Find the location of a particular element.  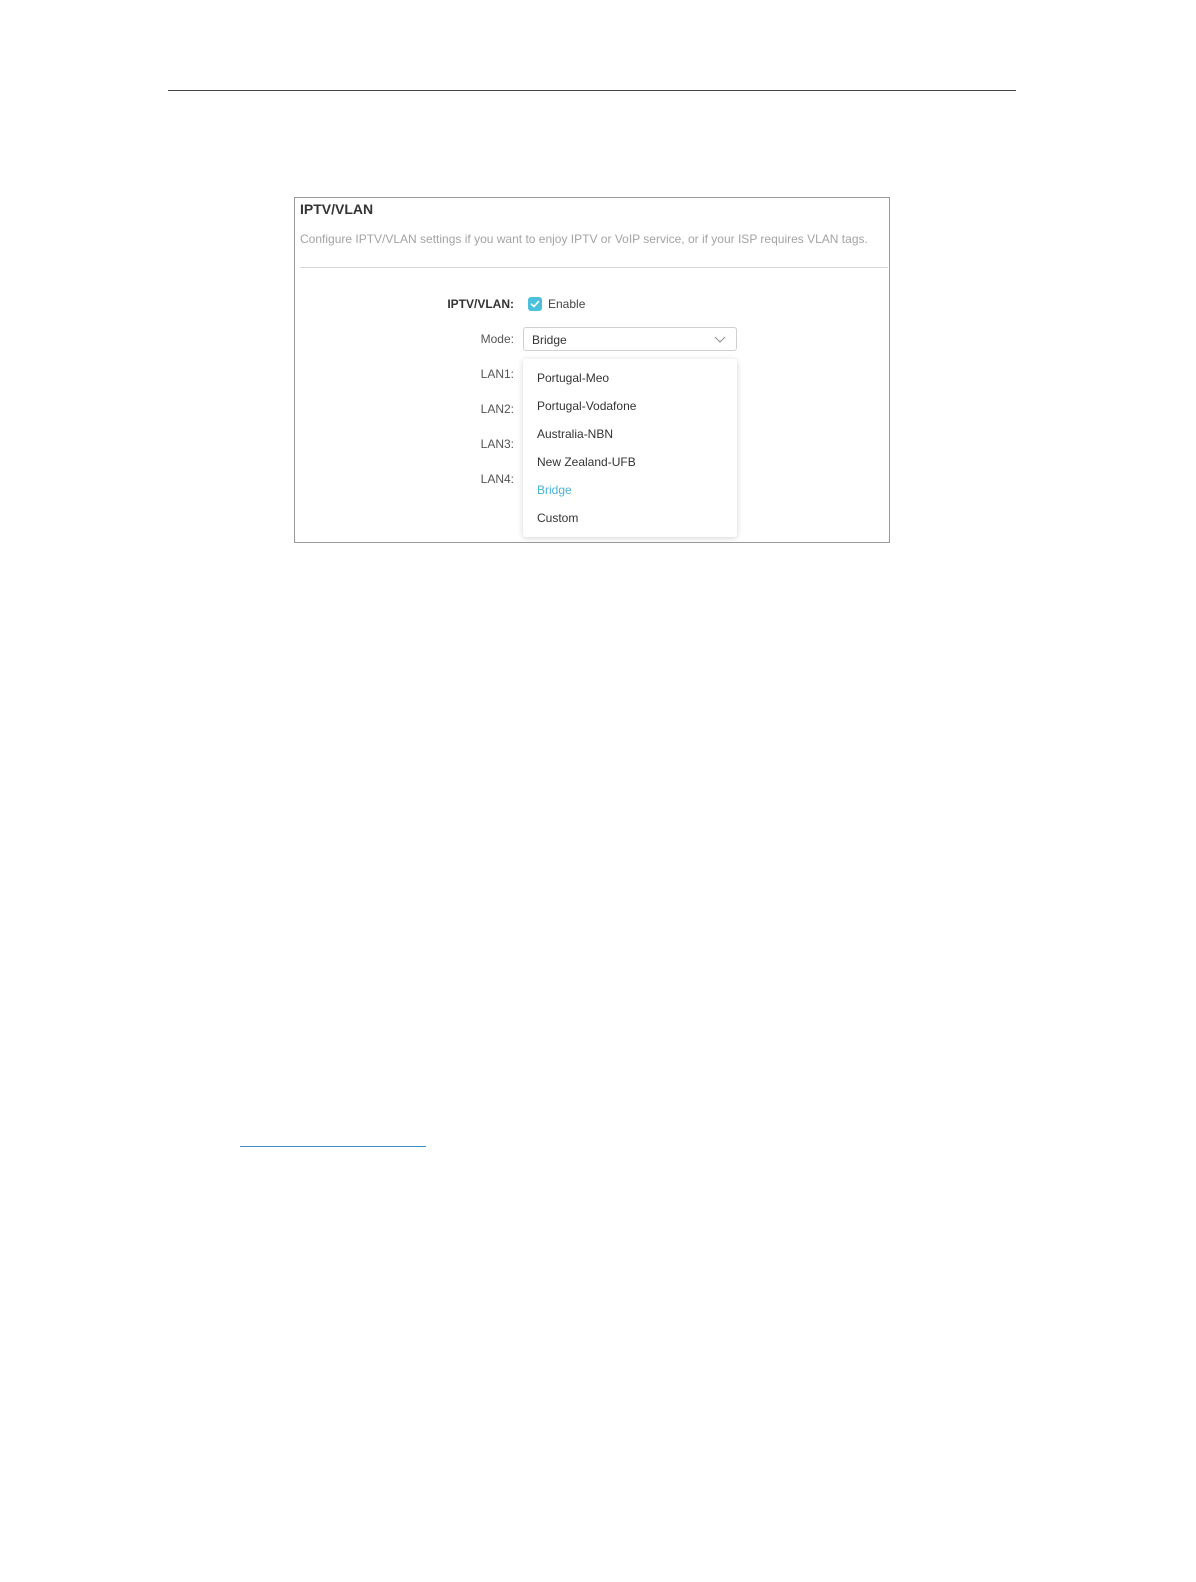

lan3-label: LAN3: is located at coordinates (497, 444).